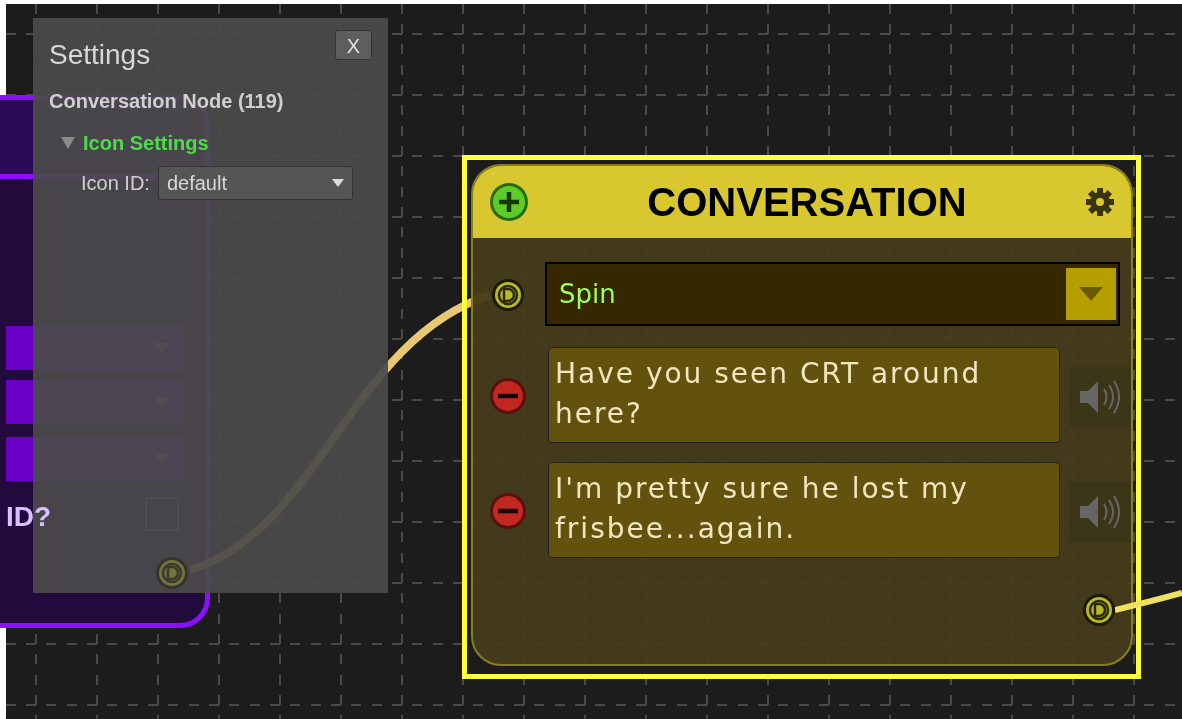 The image size is (1182, 719). Describe the element at coordinates (807, 202) in the screenshot. I see `node-title: CONVERSATION` at that location.